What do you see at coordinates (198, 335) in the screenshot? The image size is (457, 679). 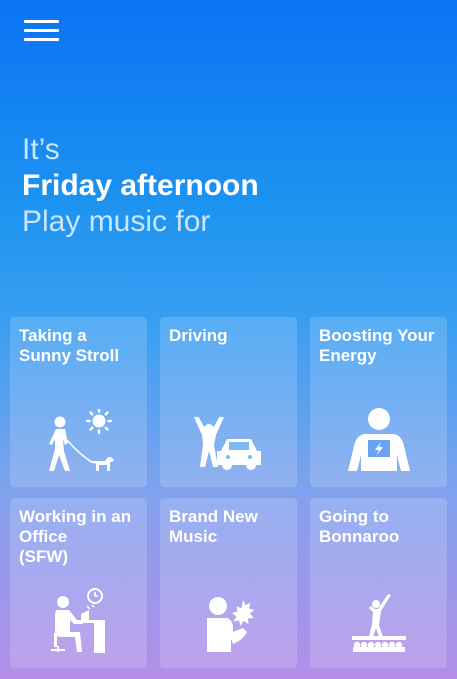 I see `tile-label: Driving` at bounding box center [198, 335].